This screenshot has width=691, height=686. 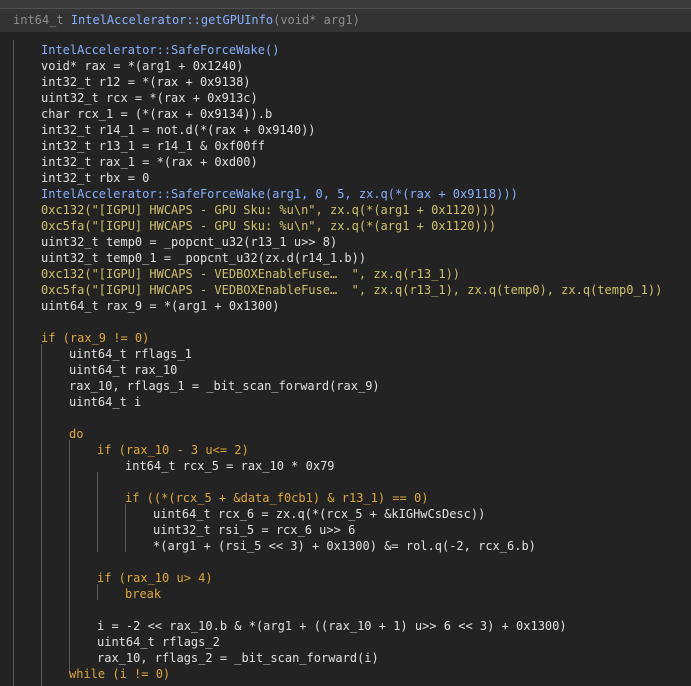 I want to click on code-text: IntelAccelerator::SafeForceWake(), so click(x=160, y=50).